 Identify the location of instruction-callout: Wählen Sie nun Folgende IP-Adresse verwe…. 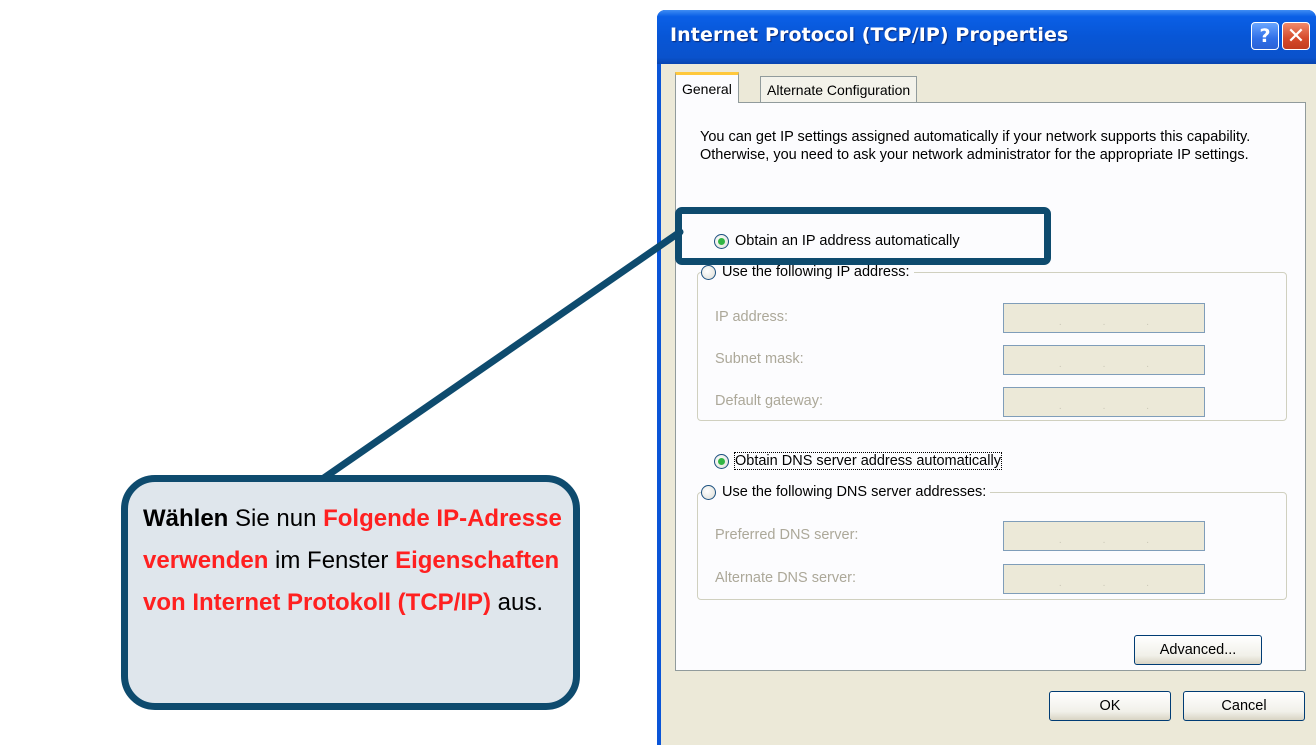
(350, 592).